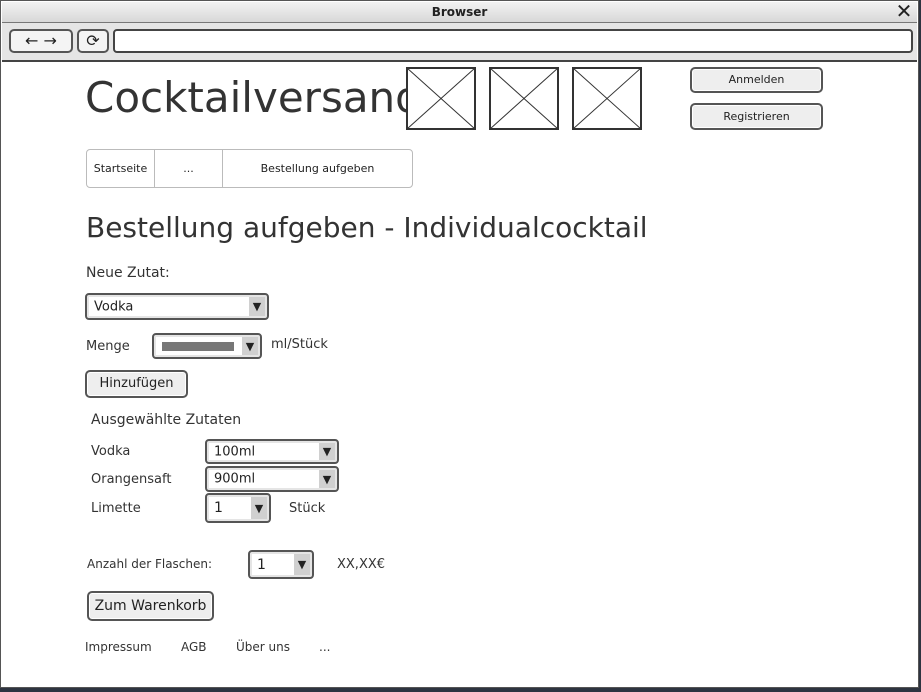  I want to click on footer-link-agb: AGB, so click(194, 647).